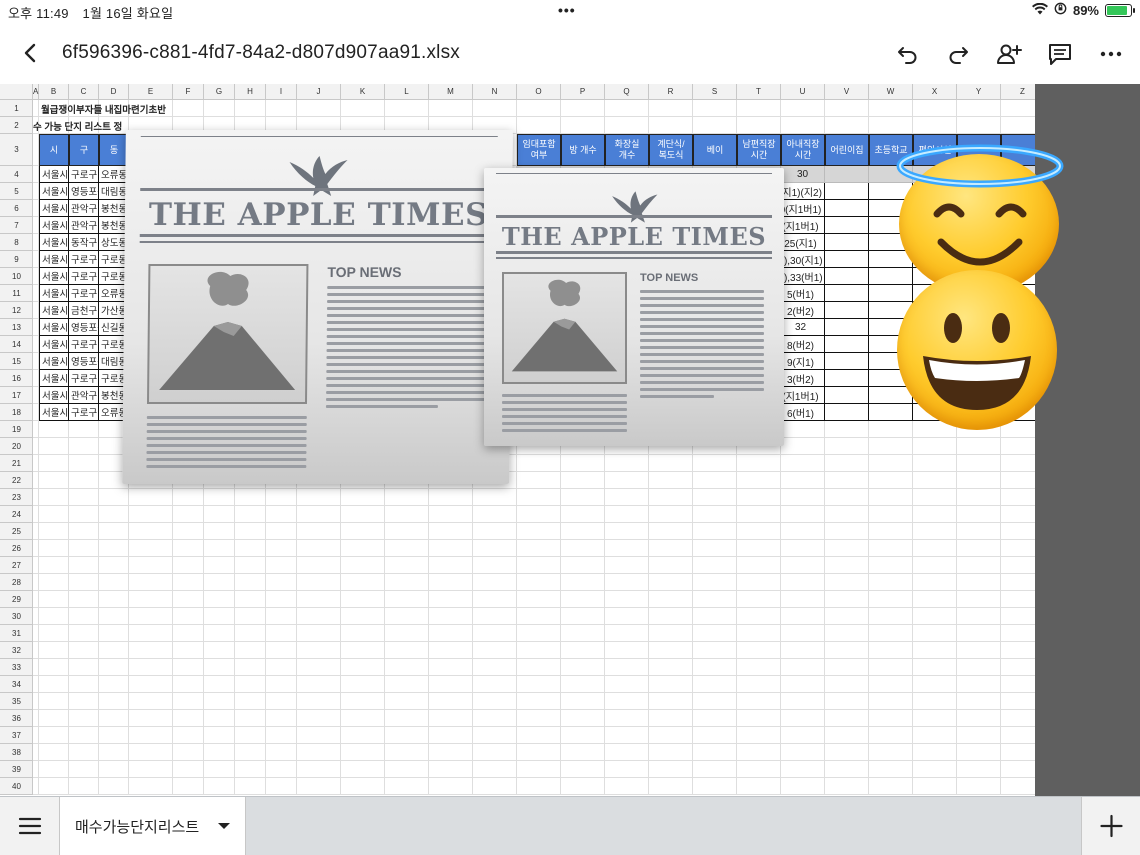 The image size is (1140, 855). I want to click on cell-p1, so click(583, 108).